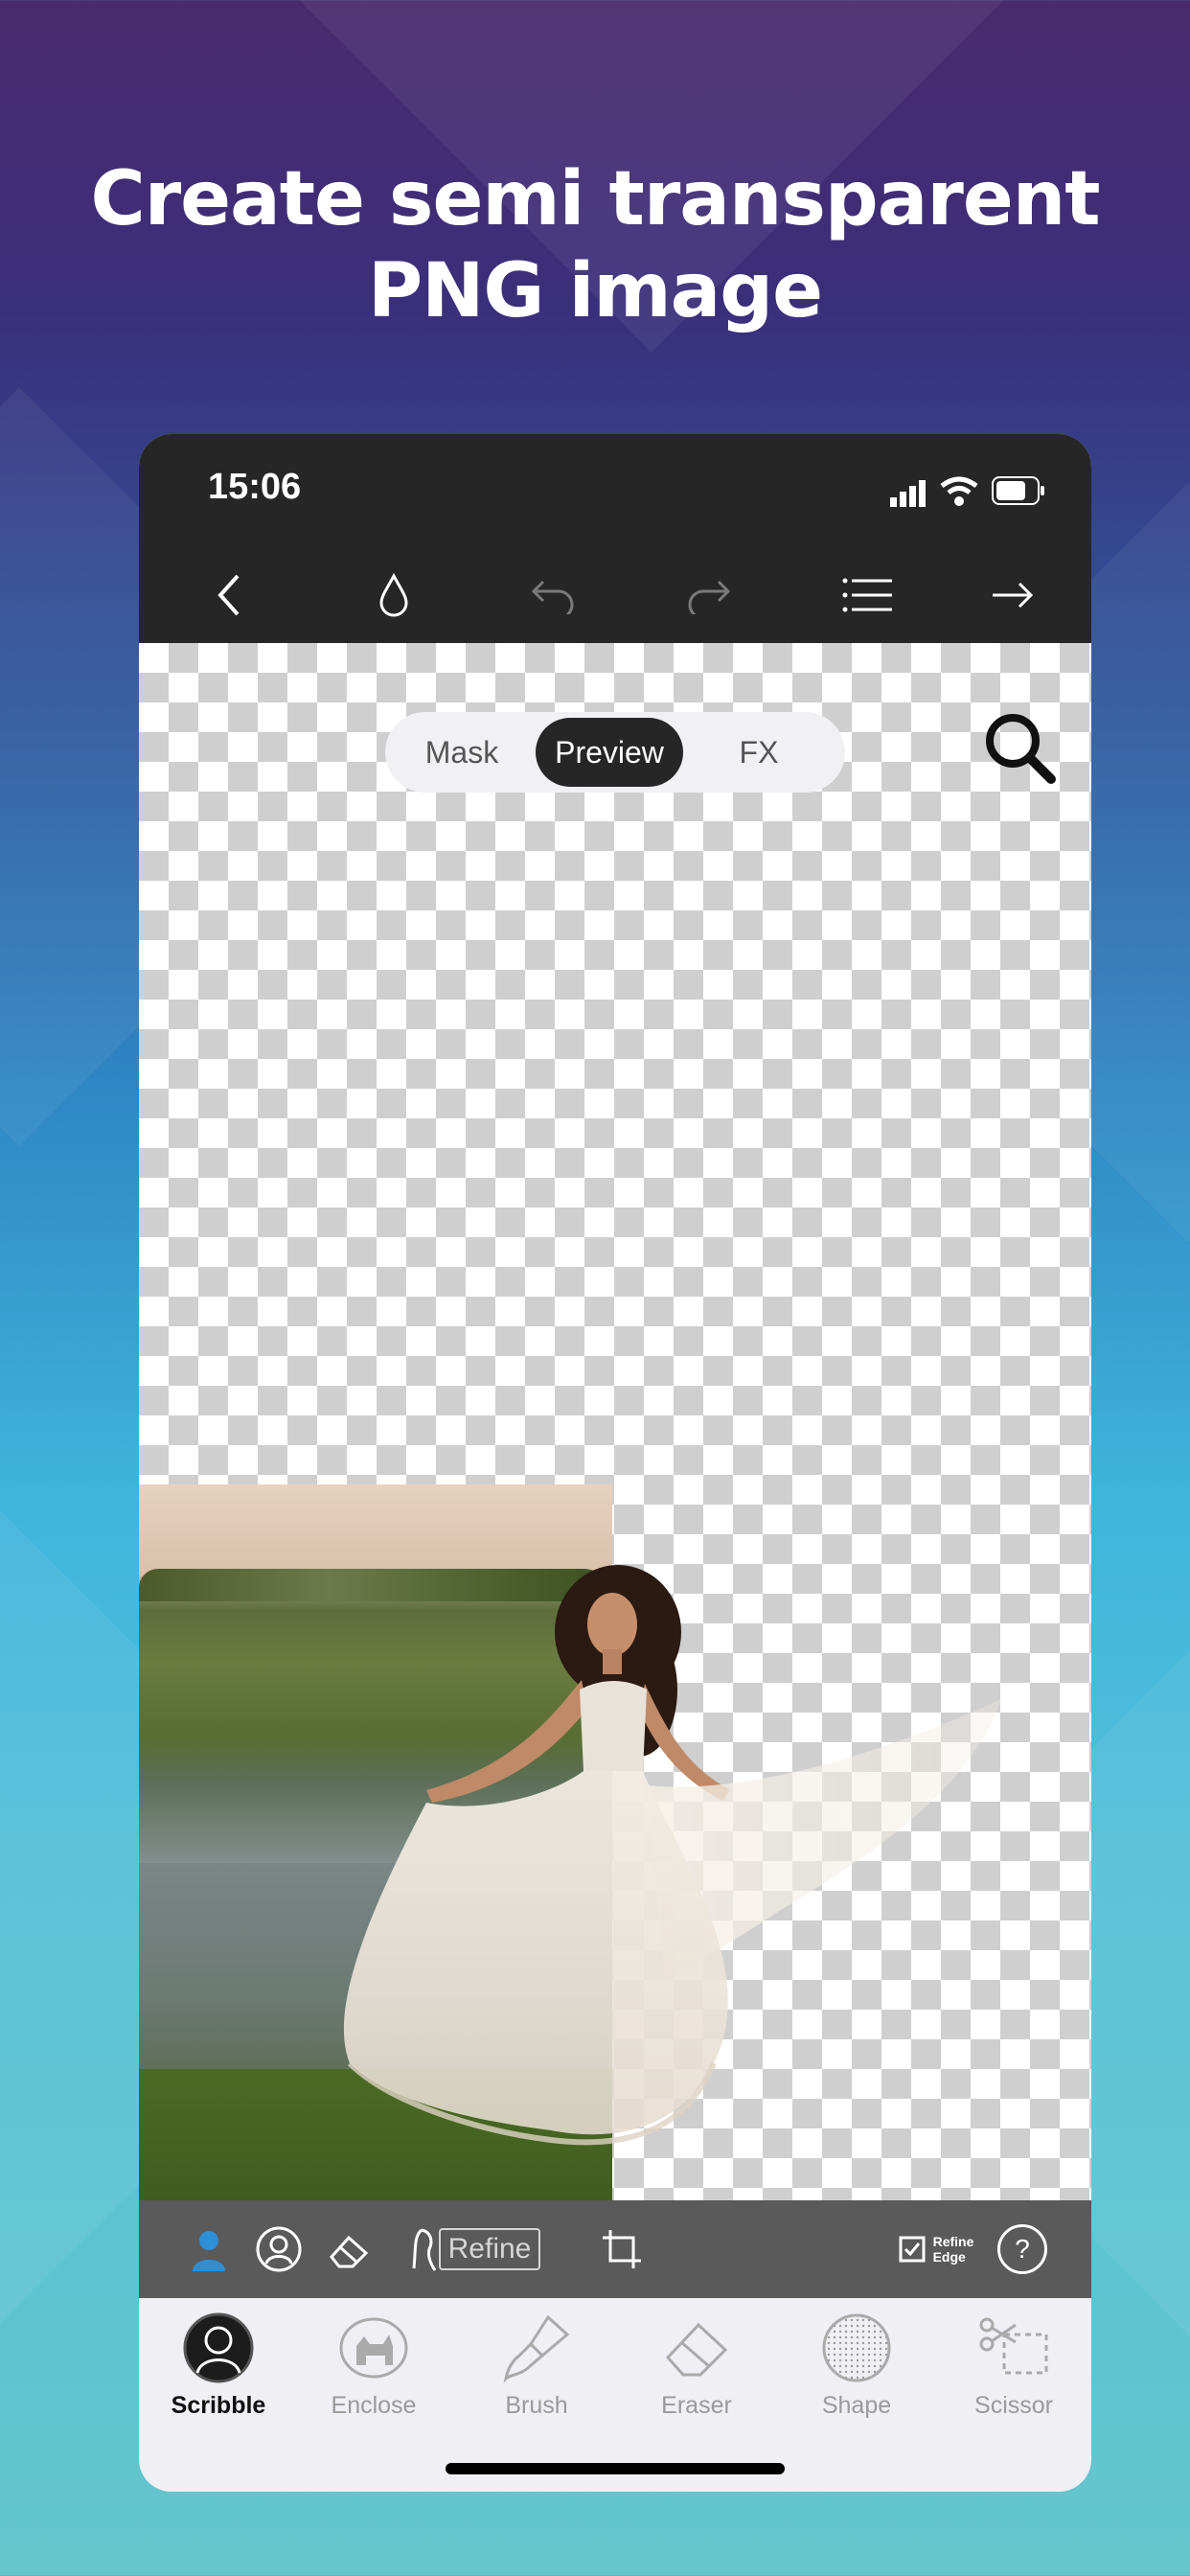 This screenshot has width=1190, height=2576. Describe the element at coordinates (537, 2348) in the screenshot. I see `brush-icon` at that location.